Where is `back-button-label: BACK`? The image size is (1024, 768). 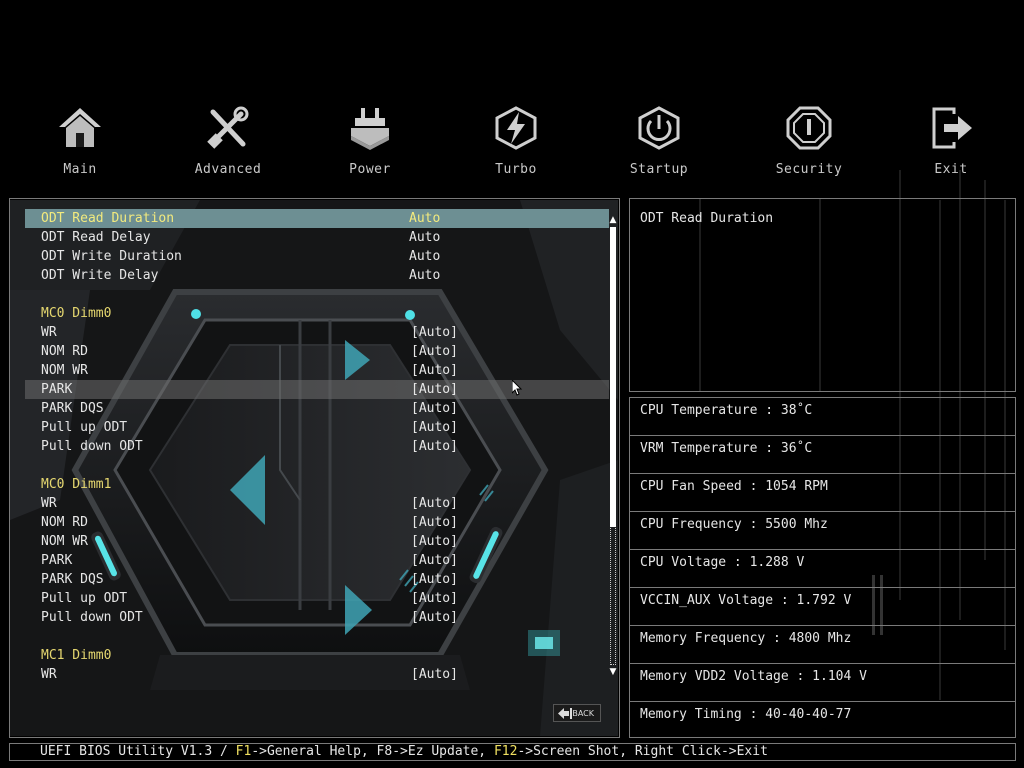
back-button-label: BACK is located at coordinates (583, 713).